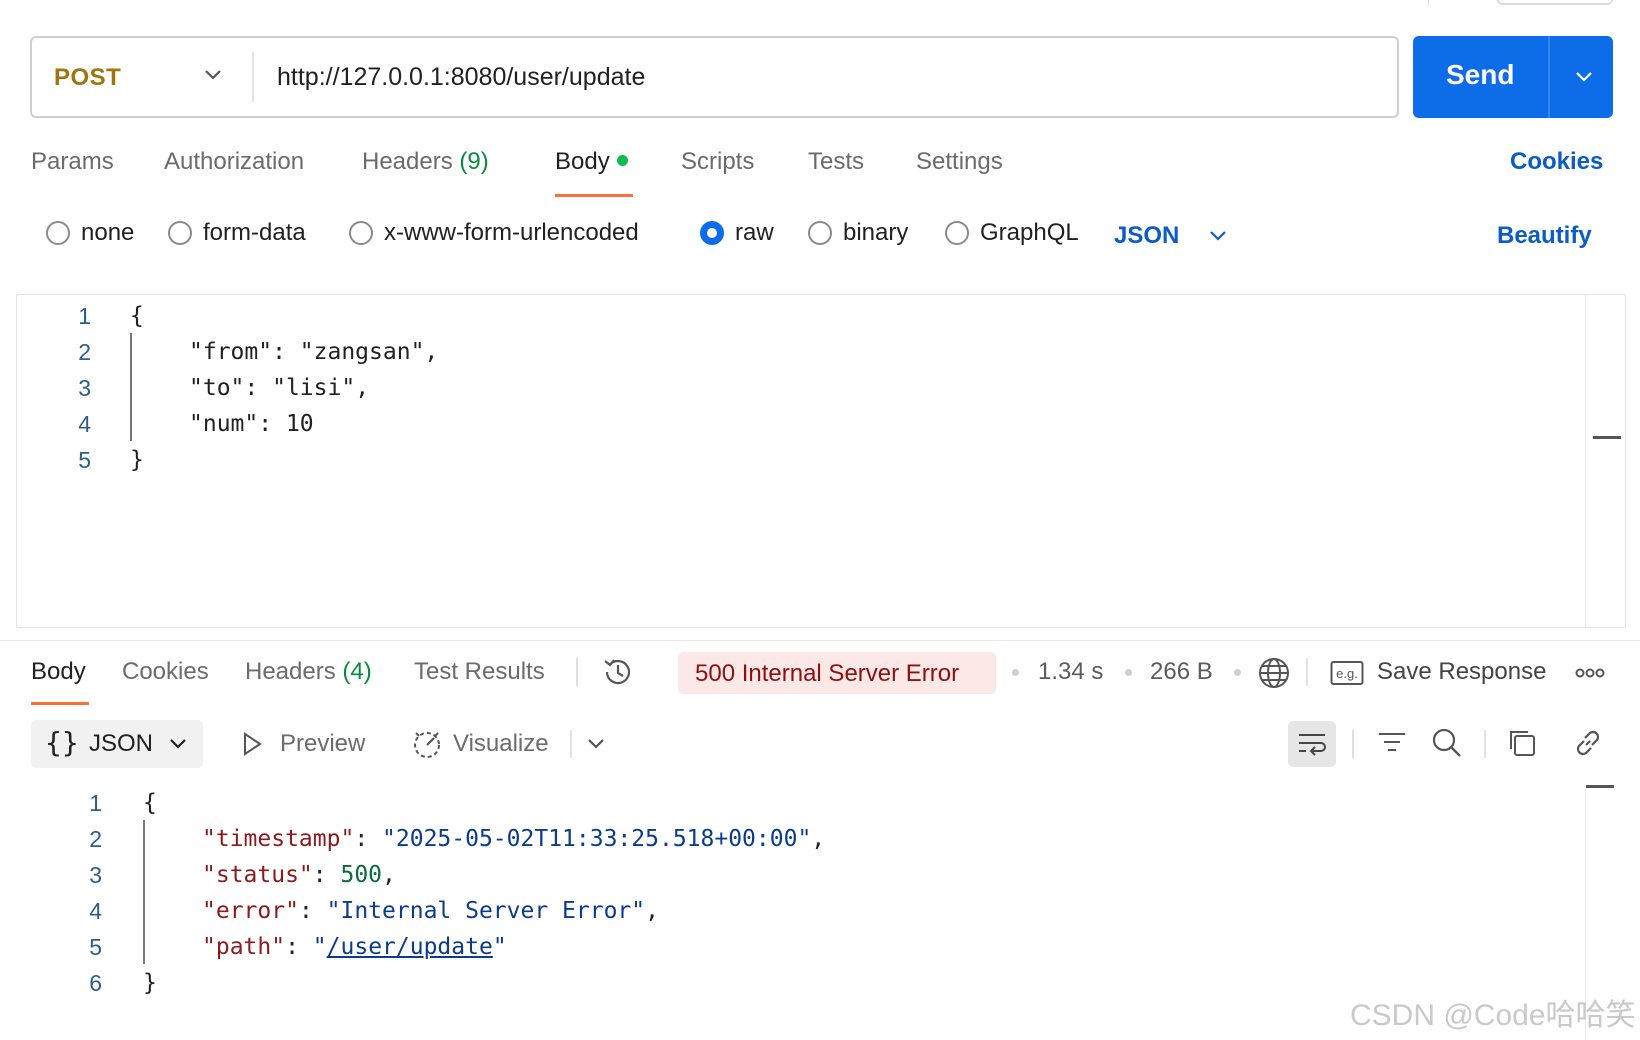  I want to click on response-time: 1.34 s, so click(1070, 672).